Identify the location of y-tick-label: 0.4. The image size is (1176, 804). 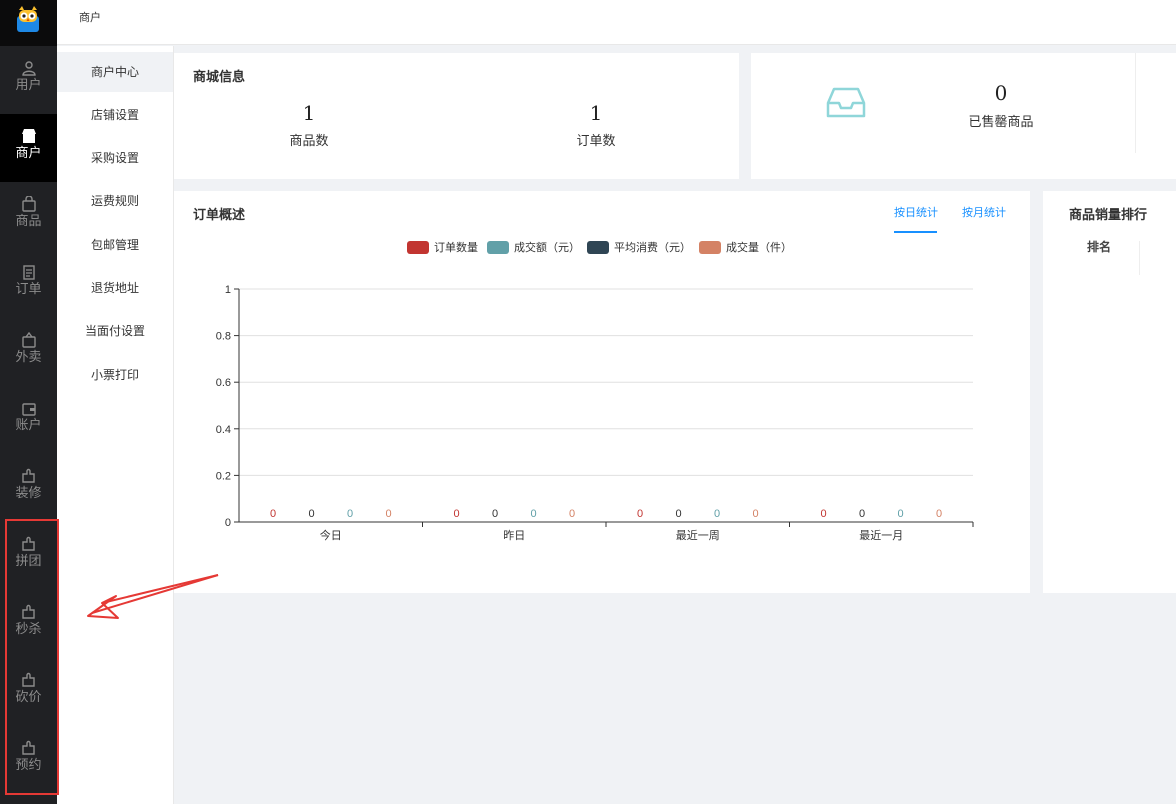
(223, 430).